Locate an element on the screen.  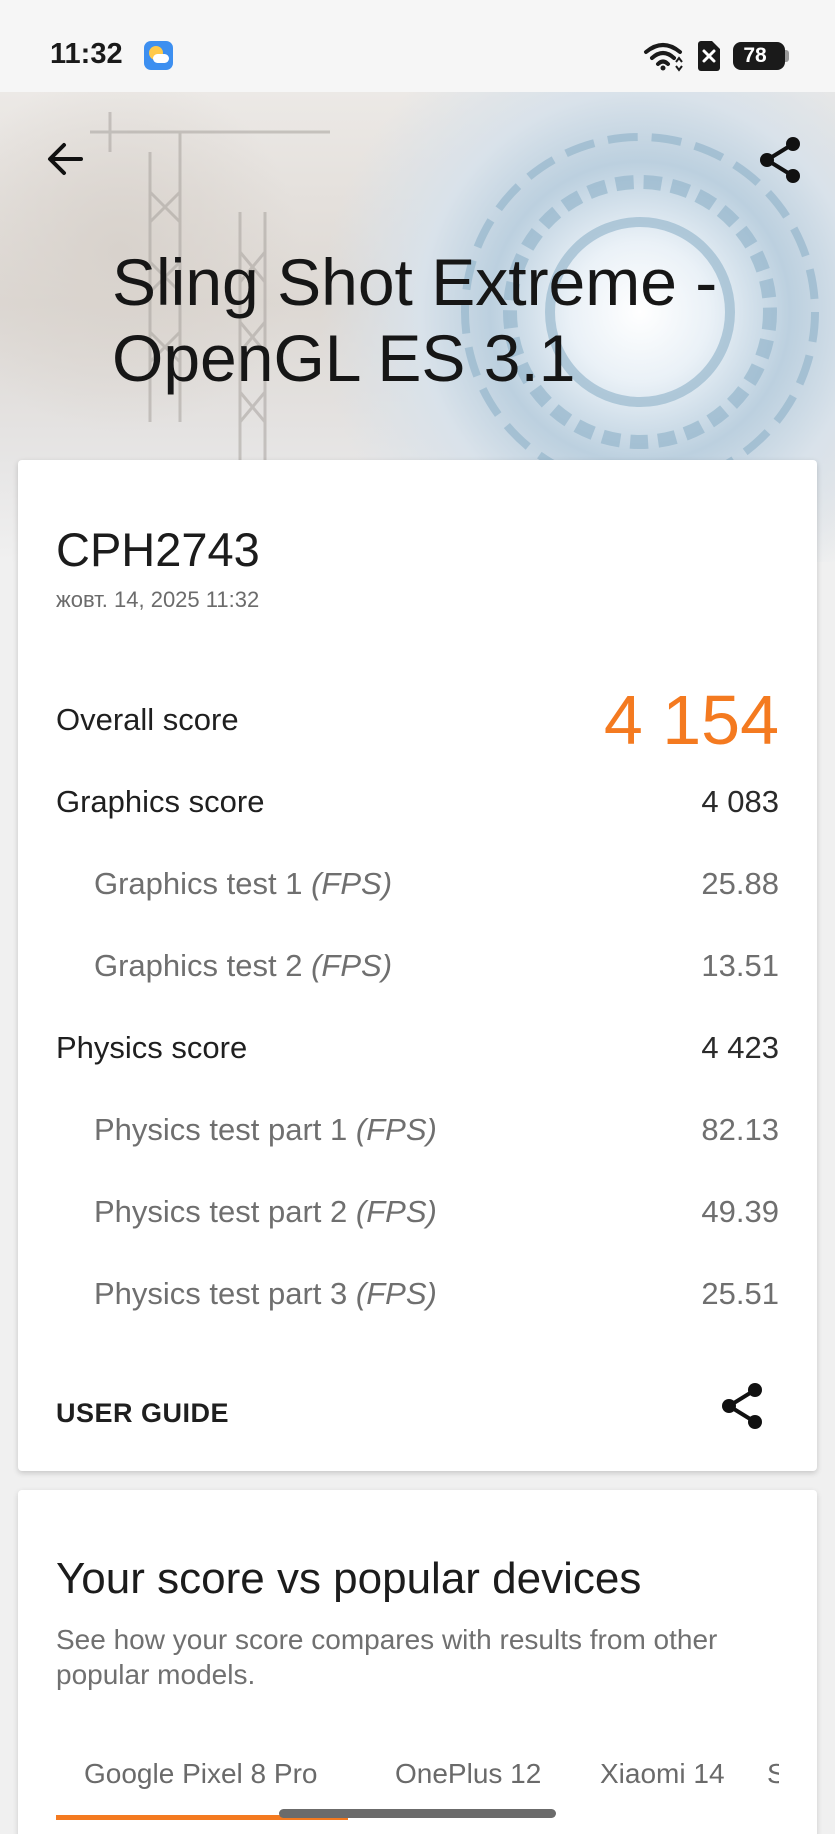
tab-next-device: S is located at coordinates (773, 1784).